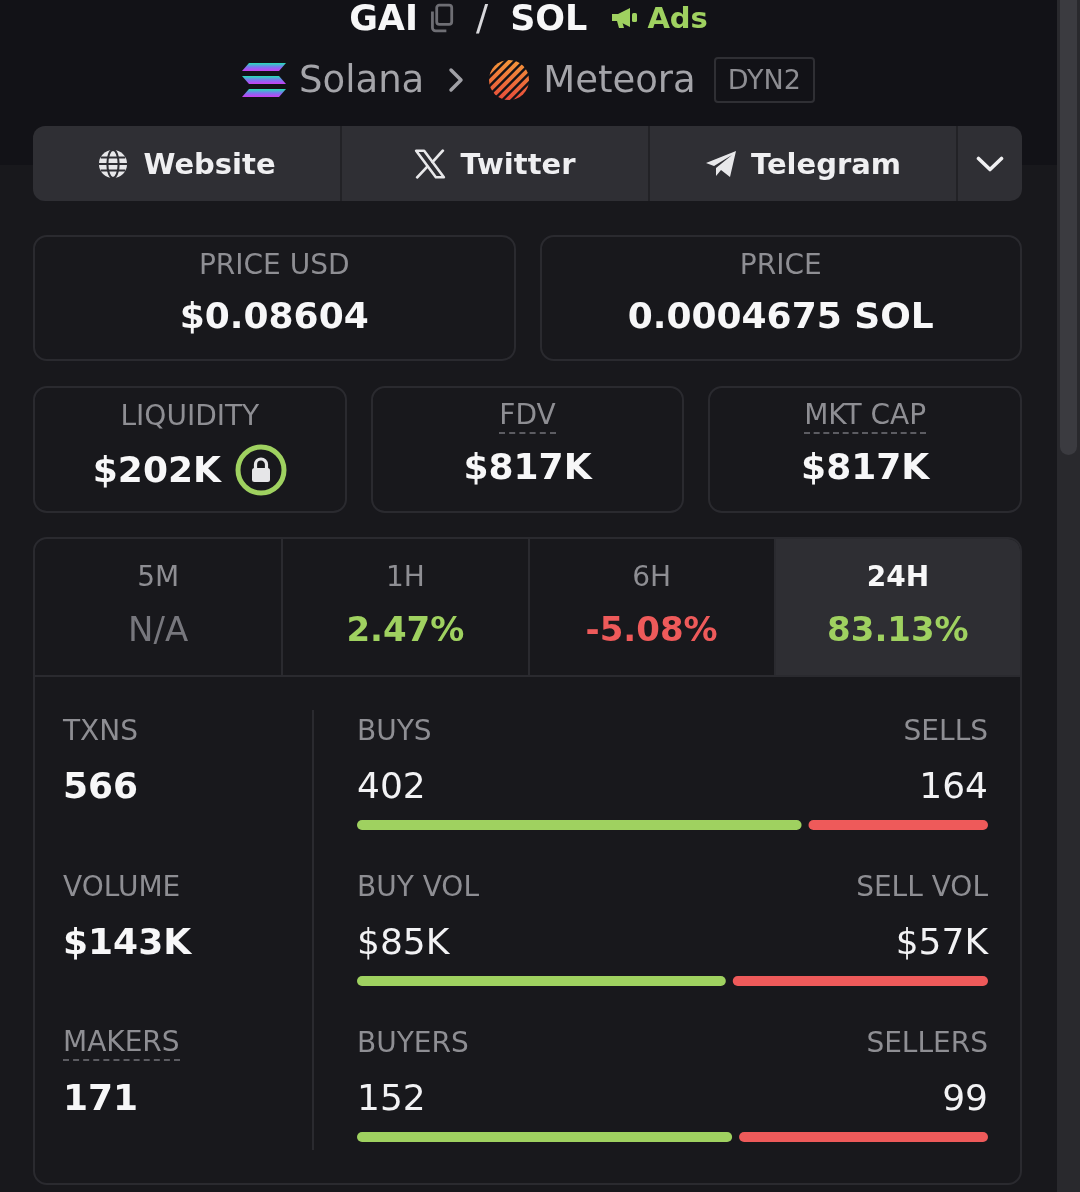 The image size is (1080, 1192). I want to click on chain-name: Solana, so click(362, 80).